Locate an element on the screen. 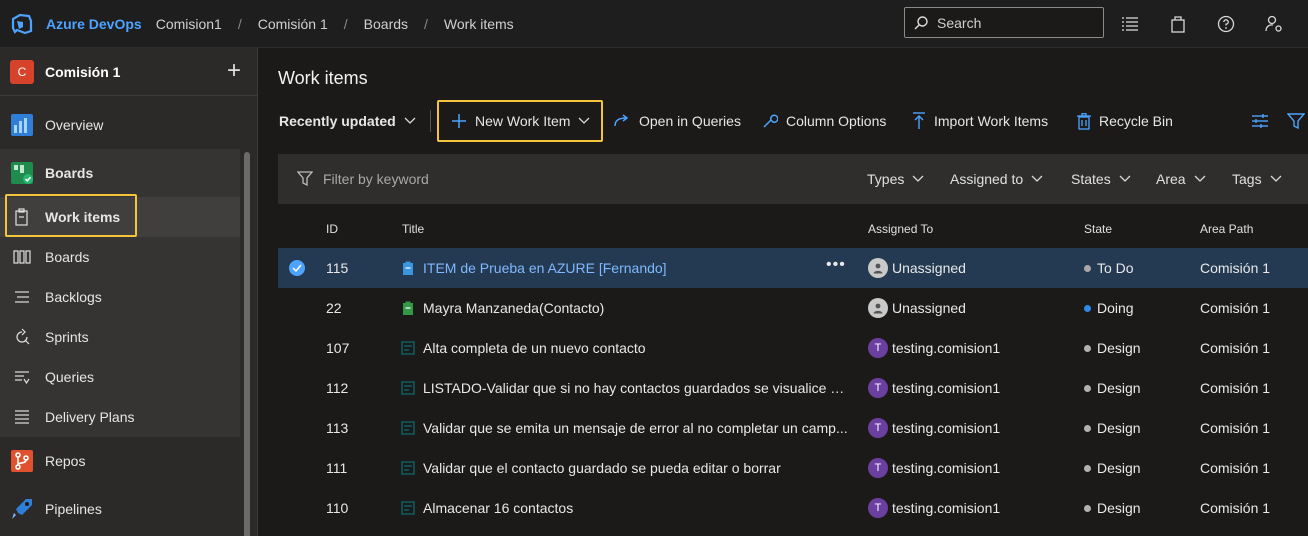 The height and width of the screenshot is (536, 1308). sidebar-item-label: Delivery Plans is located at coordinates (90, 417).